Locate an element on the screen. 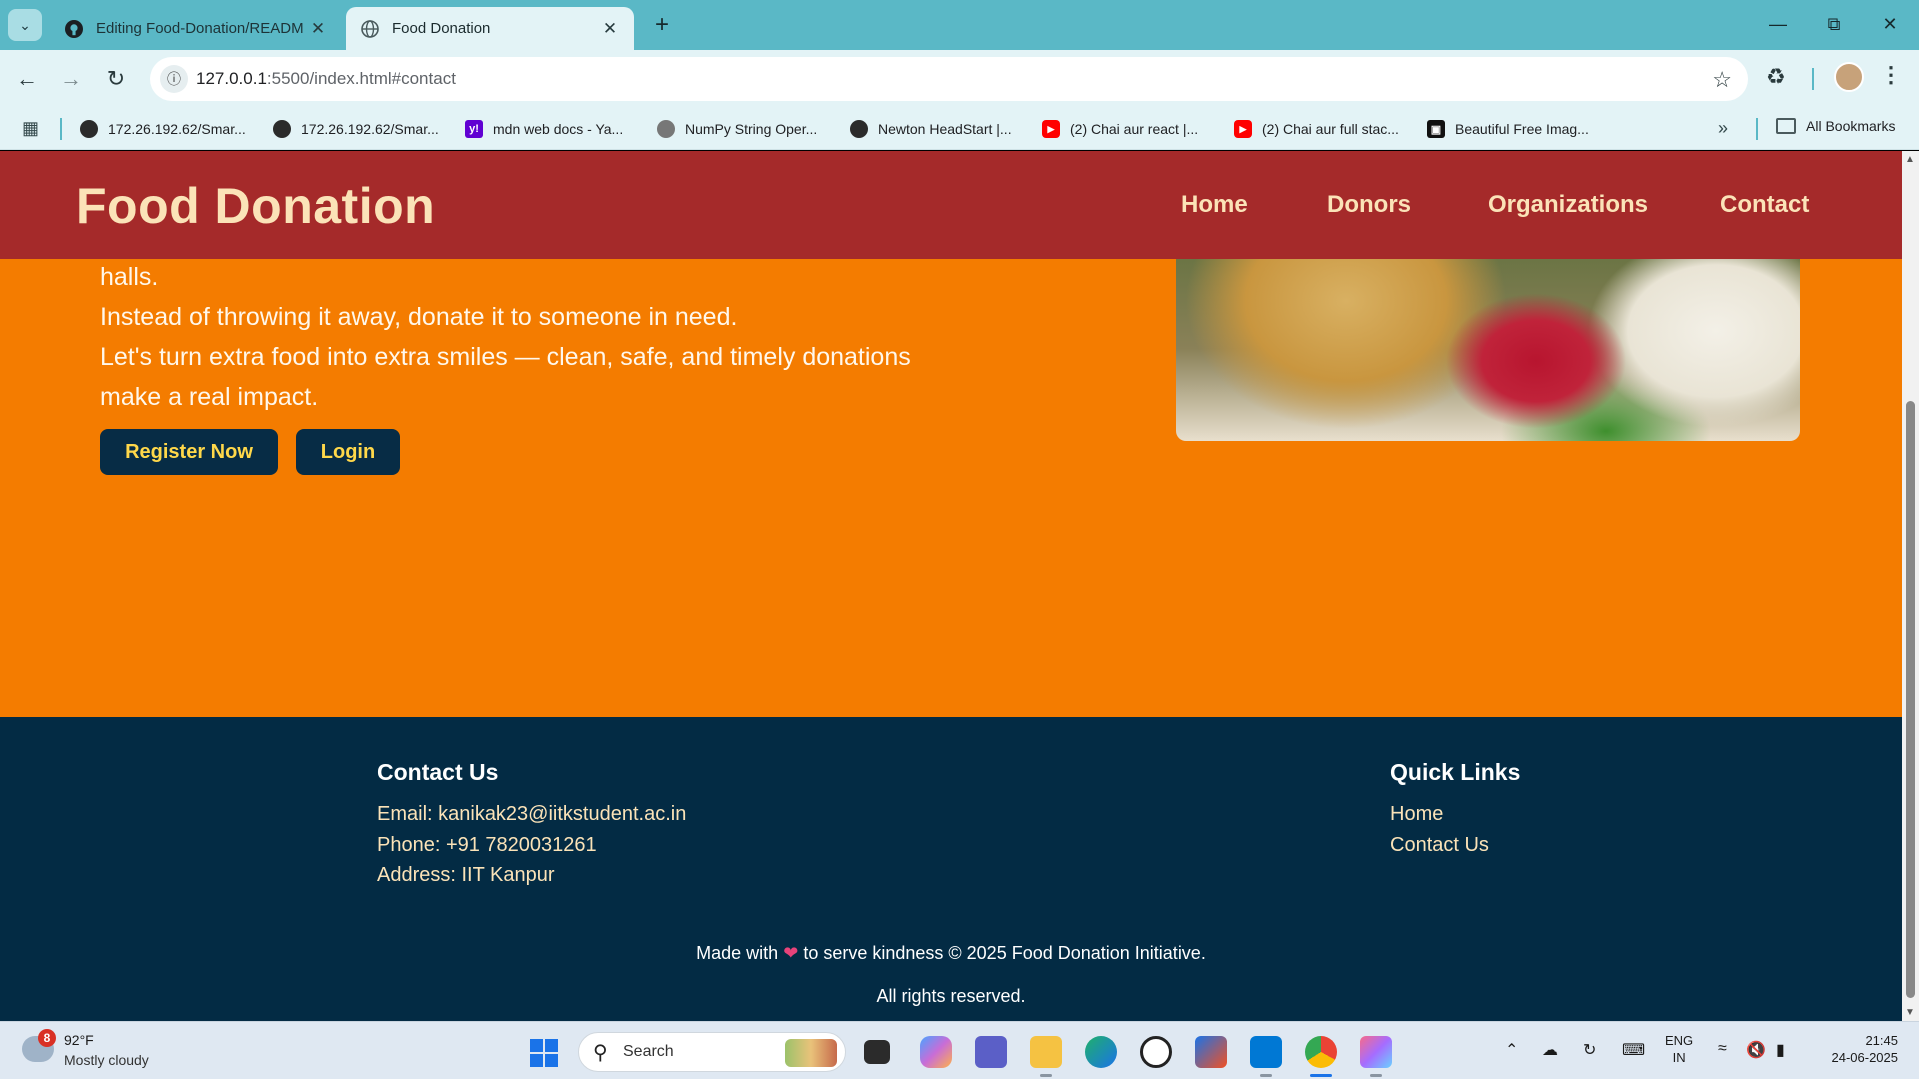  task-view-icon is located at coordinates (877, 1052).